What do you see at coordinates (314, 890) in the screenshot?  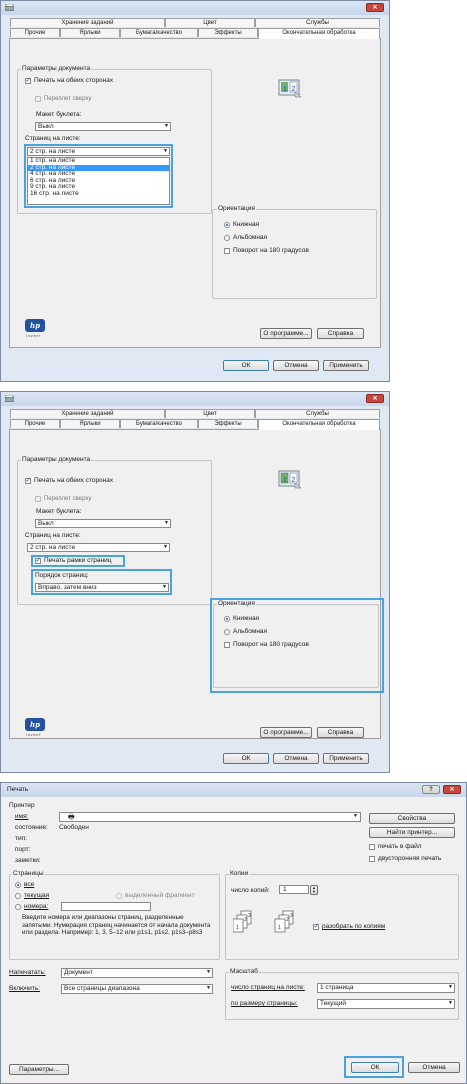 I see `copies-spinner: ▲ ▼` at bounding box center [314, 890].